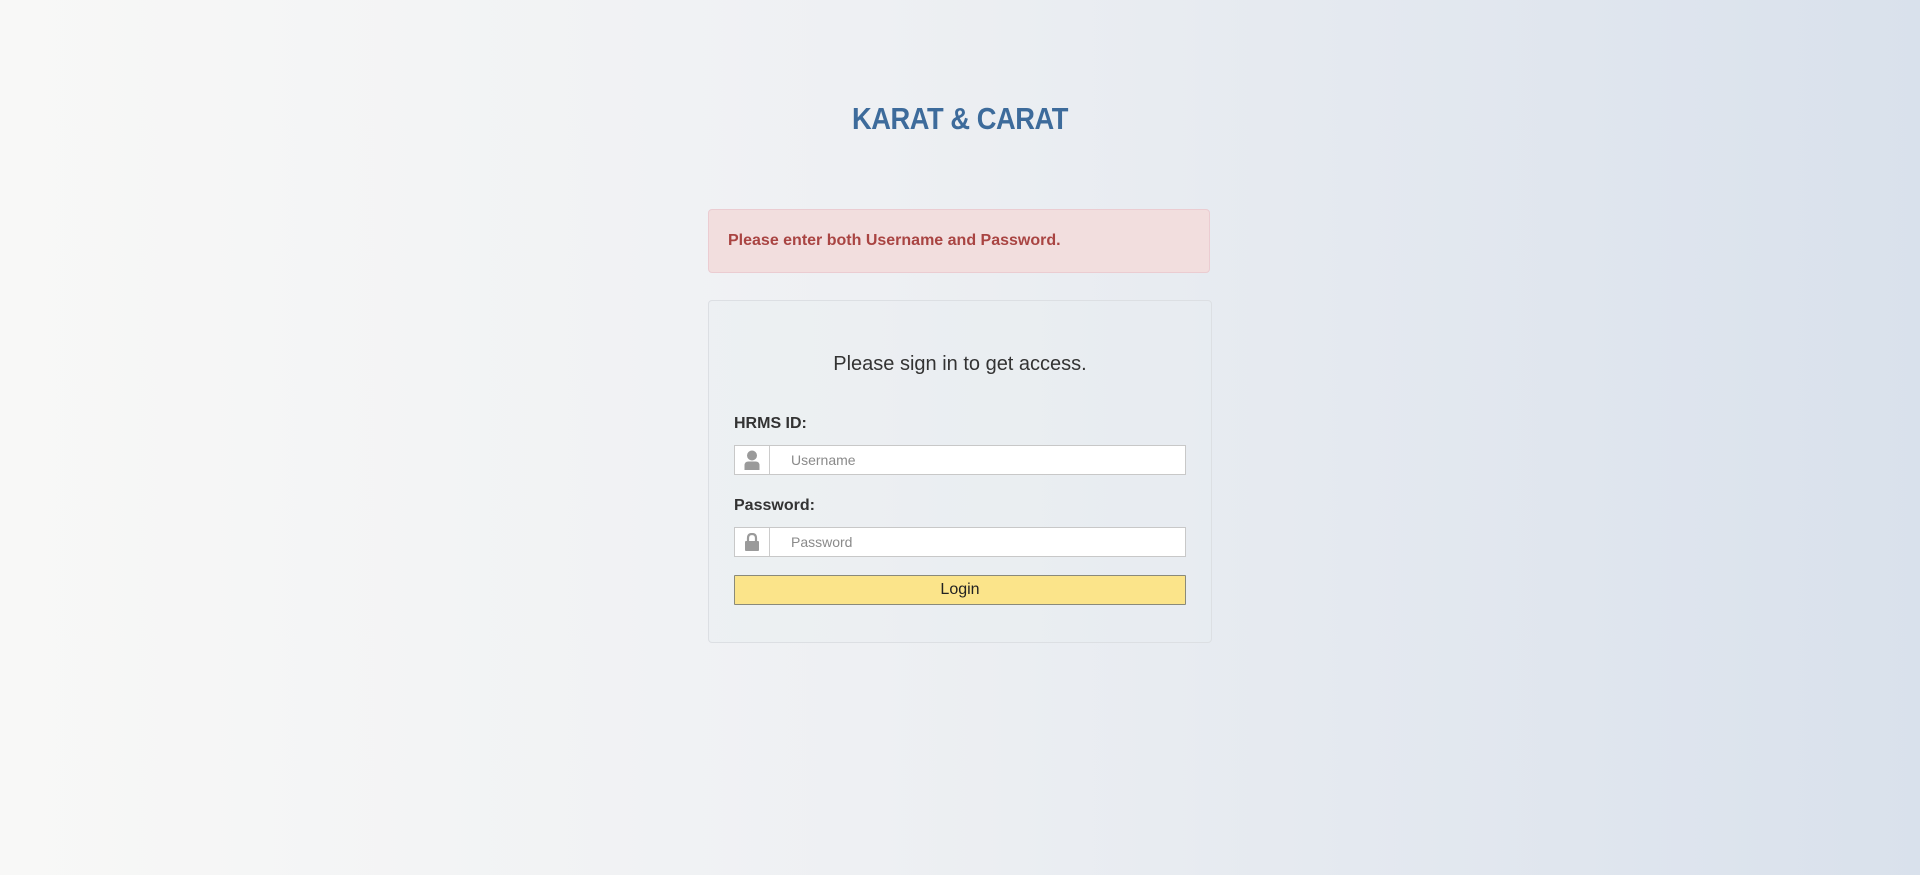  What do you see at coordinates (774, 505) in the screenshot?
I see `password-label: Password:` at bounding box center [774, 505].